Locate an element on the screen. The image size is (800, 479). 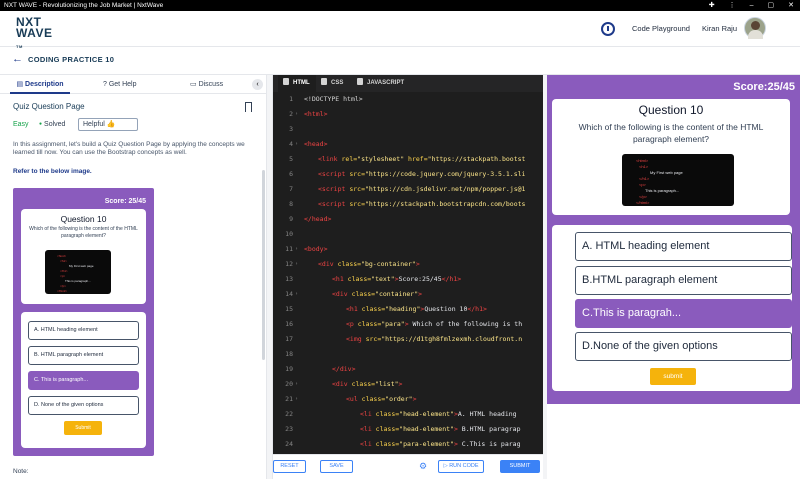
code-line: 20 › <div class="list"> is located at coordinates (344, 384).